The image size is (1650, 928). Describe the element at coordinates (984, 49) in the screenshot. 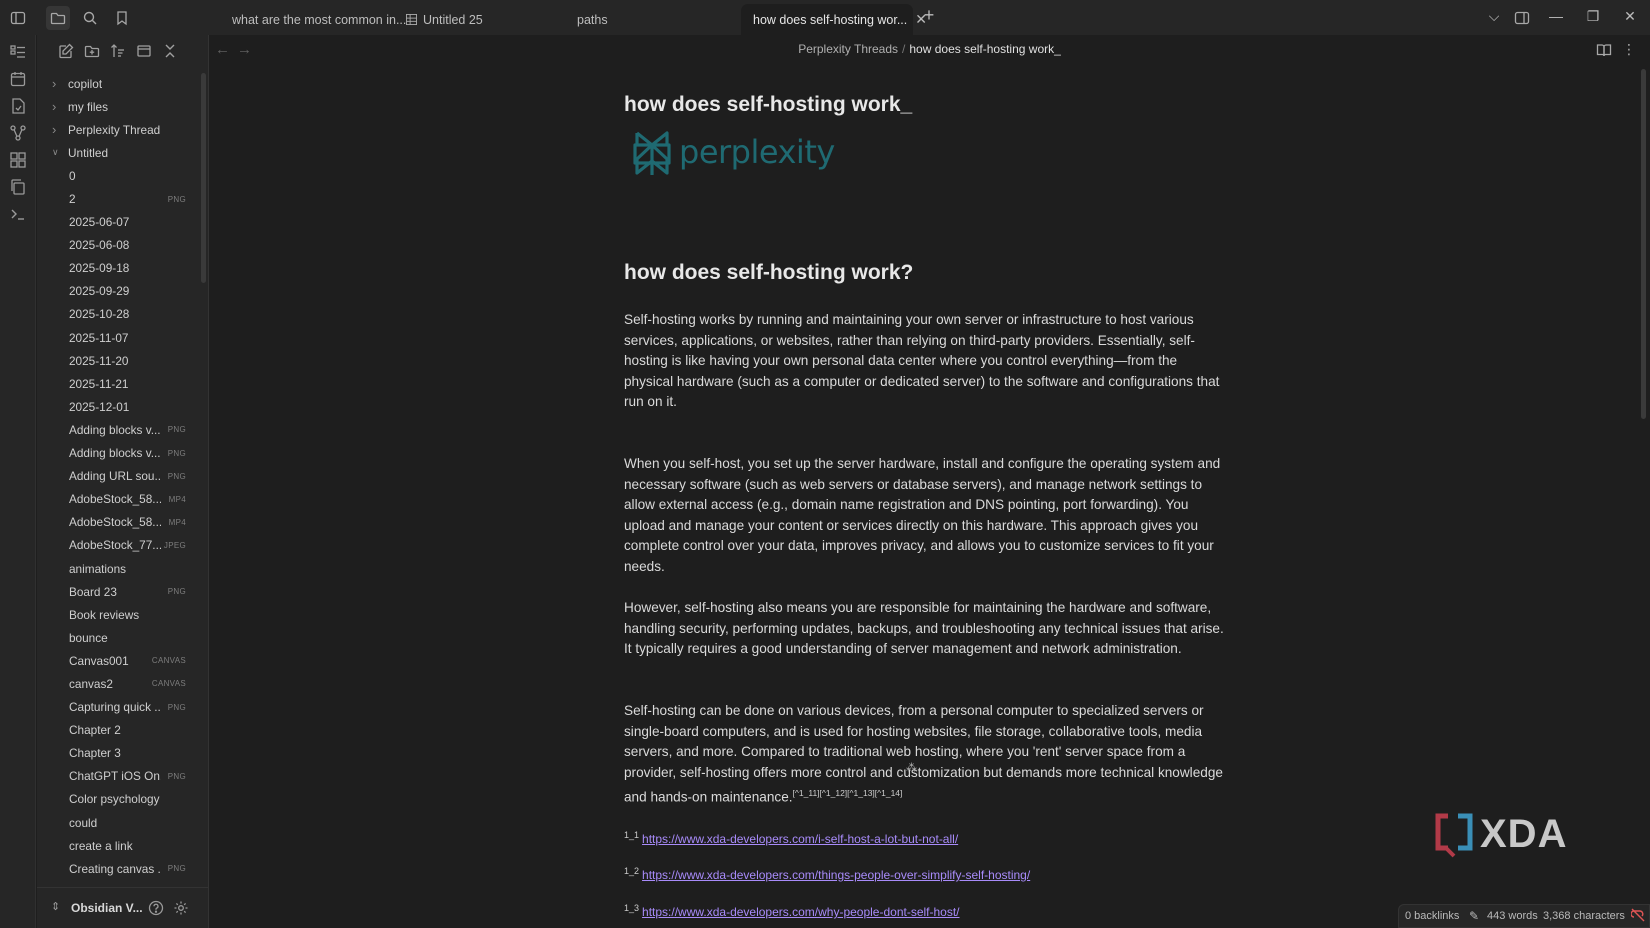

I see `breadcrumb-current: how does self-hosting work_` at that location.